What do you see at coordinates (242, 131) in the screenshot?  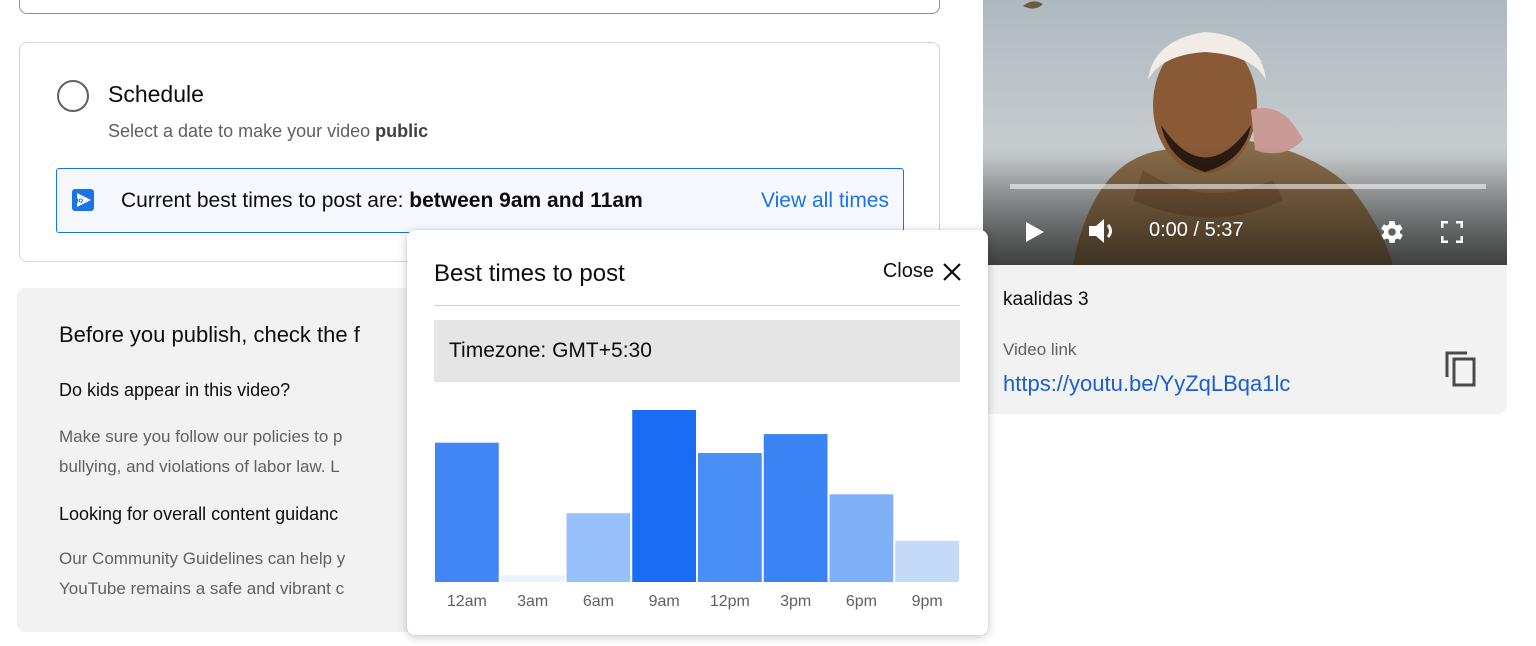 I see `schedule-subtitle-text: Select a date to make your video` at bounding box center [242, 131].